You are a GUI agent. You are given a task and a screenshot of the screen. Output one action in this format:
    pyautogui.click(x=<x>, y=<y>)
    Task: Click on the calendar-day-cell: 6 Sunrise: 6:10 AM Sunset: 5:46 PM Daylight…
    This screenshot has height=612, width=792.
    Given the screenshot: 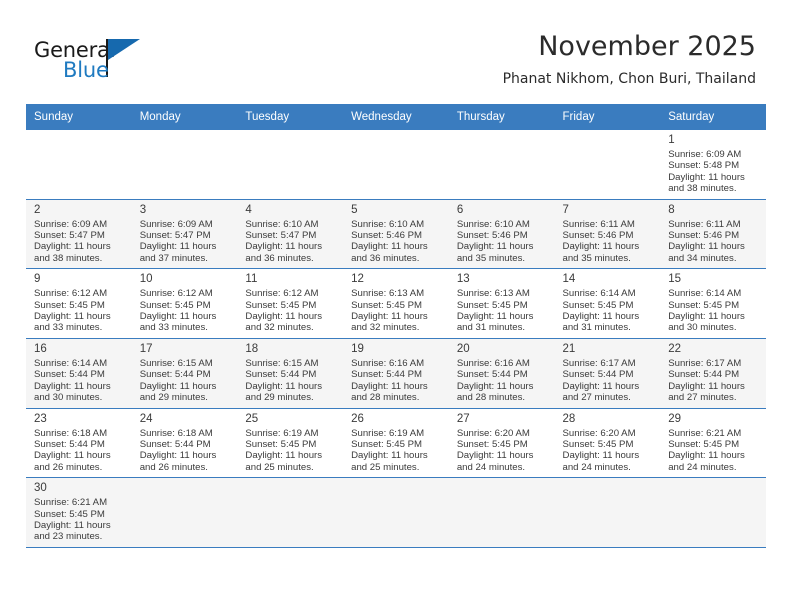 What is the action you would take?
    pyautogui.click(x=501, y=234)
    